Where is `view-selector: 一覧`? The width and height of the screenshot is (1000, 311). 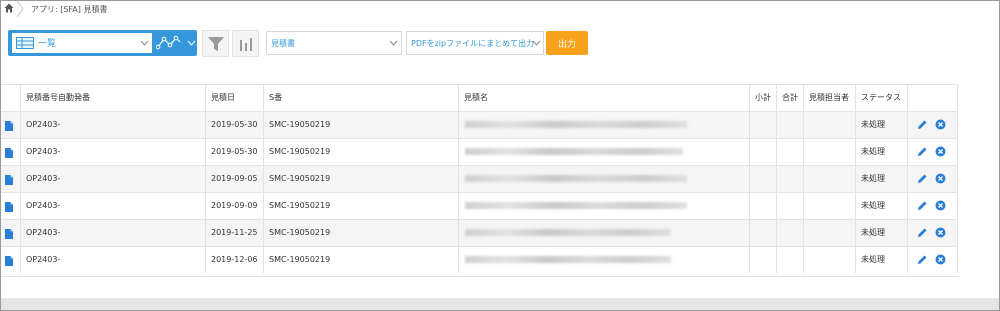 view-selector: 一覧 is located at coordinates (102, 43).